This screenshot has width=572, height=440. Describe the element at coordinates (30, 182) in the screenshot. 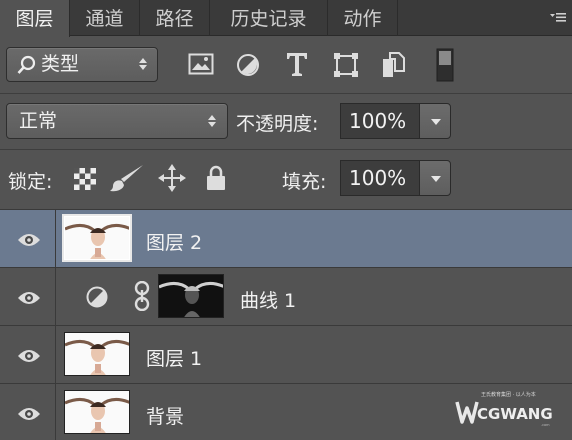

I see `lock-label: 锁定:` at that location.